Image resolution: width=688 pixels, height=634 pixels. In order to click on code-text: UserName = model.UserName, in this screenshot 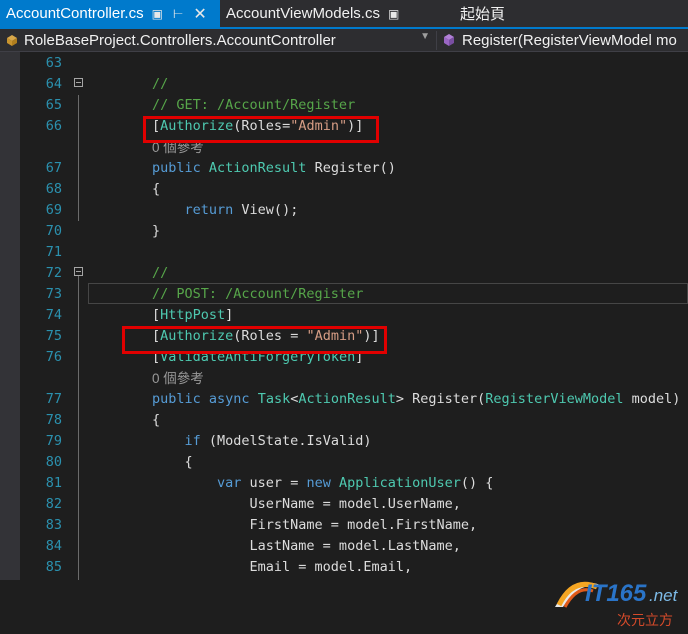, I will do `click(306, 504)`.